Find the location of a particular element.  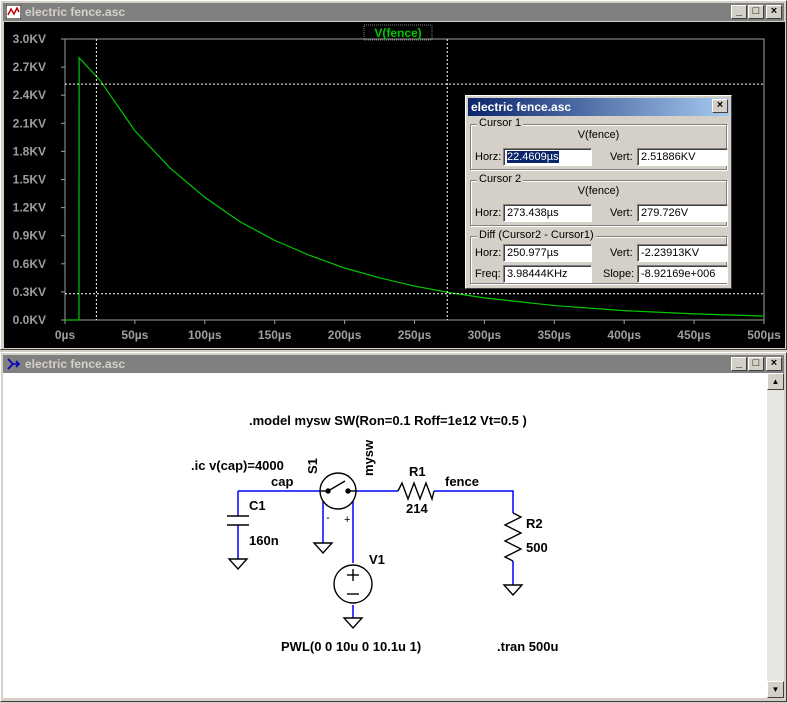

cursor1-signal: V(fence) is located at coordinates (598, 135).